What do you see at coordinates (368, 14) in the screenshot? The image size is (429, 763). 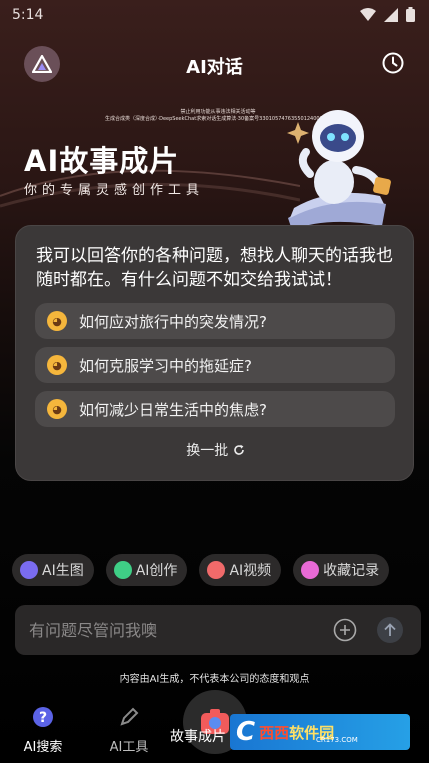 I see `wifi-icon` at bounding box center [368, 14].